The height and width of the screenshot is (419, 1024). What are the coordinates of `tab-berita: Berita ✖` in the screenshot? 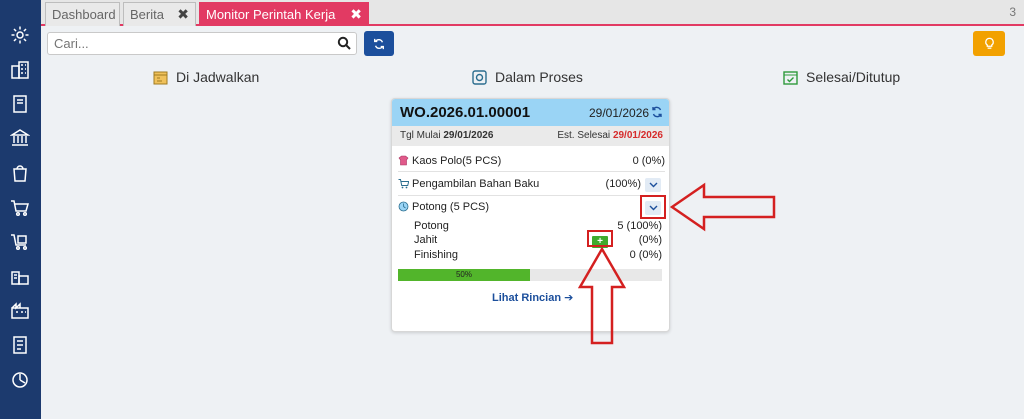 It's located at (159, 14).